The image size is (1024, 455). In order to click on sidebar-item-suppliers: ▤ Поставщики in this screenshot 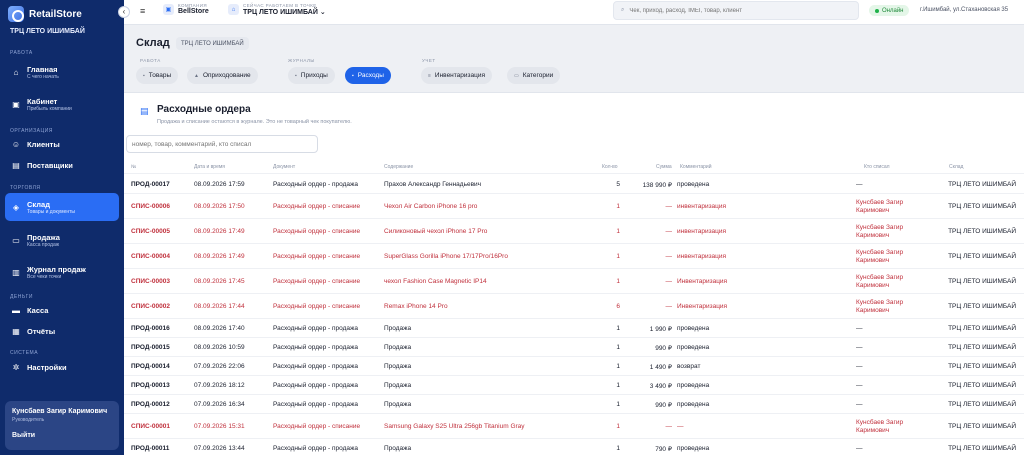, I will do `click(62, 165)`.